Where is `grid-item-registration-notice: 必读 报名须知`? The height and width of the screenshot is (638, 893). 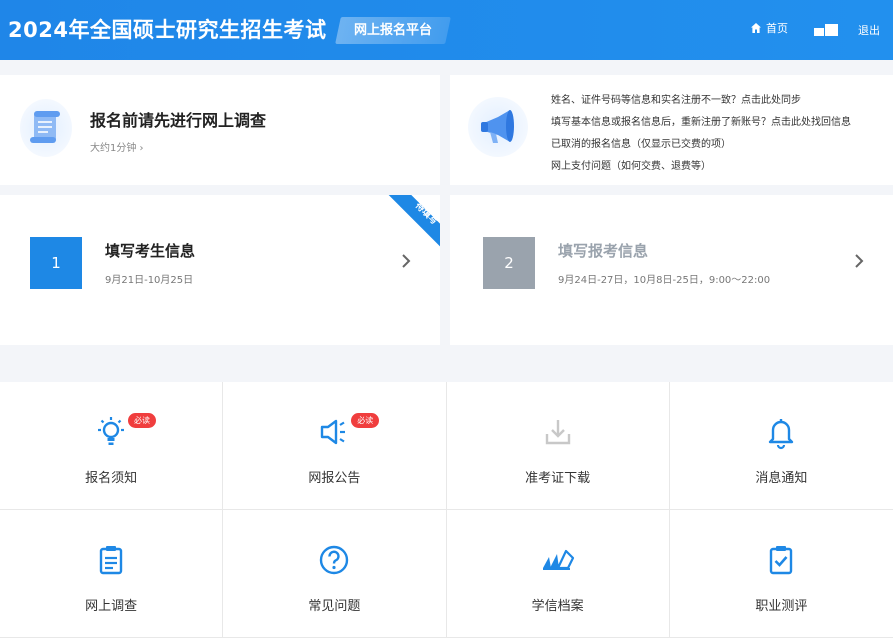 grid-item-registration-notice: 必读 报名须知 is located at coordinates (112, 446).